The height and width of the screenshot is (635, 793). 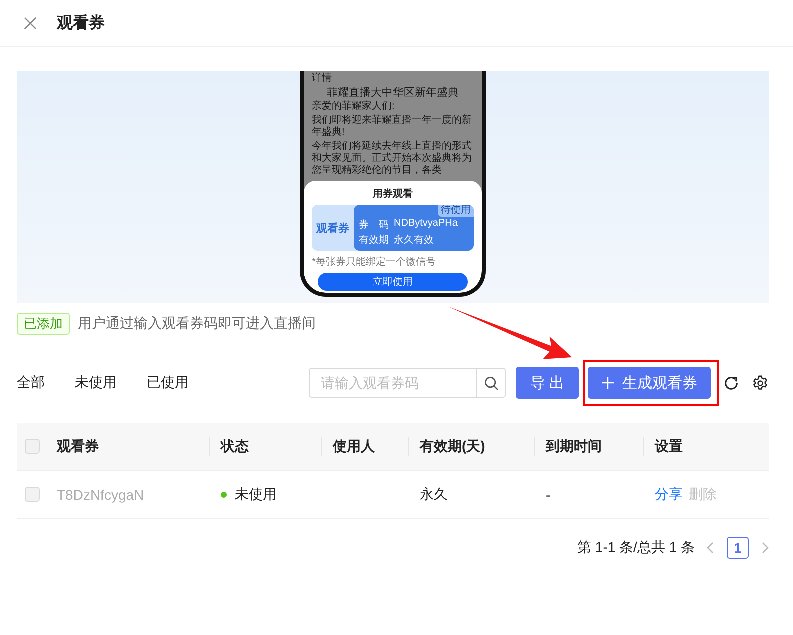 What do you see at coordinates (100, 494) in the screenshot?
I see `voucher-code: T8DzNfcygaN` at bounding box center [100, 494].